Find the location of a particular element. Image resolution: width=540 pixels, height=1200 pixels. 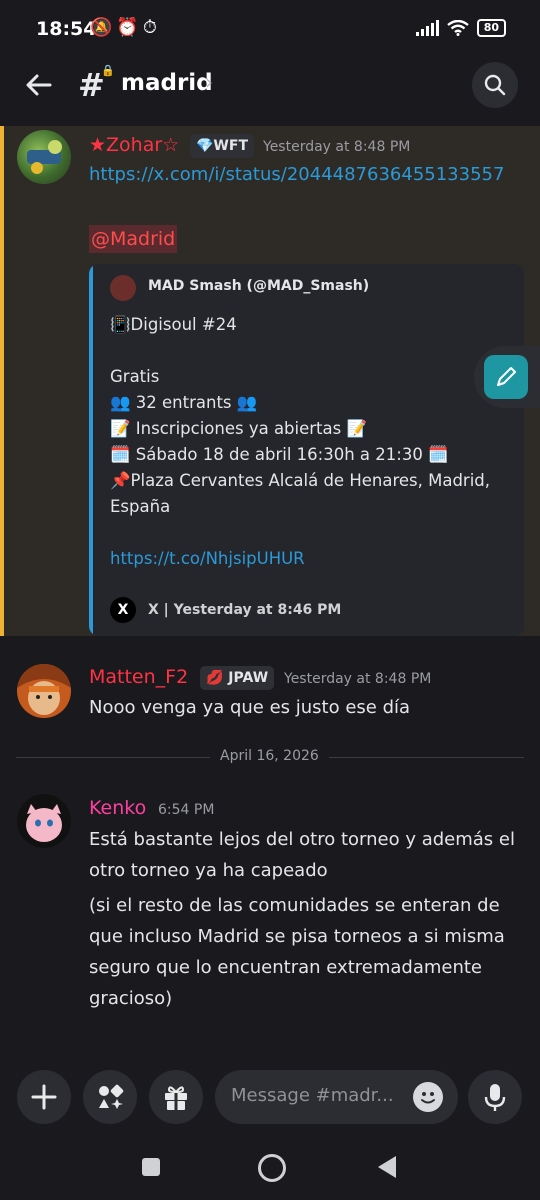

apps-icon is located at coordinates (111, 1096).